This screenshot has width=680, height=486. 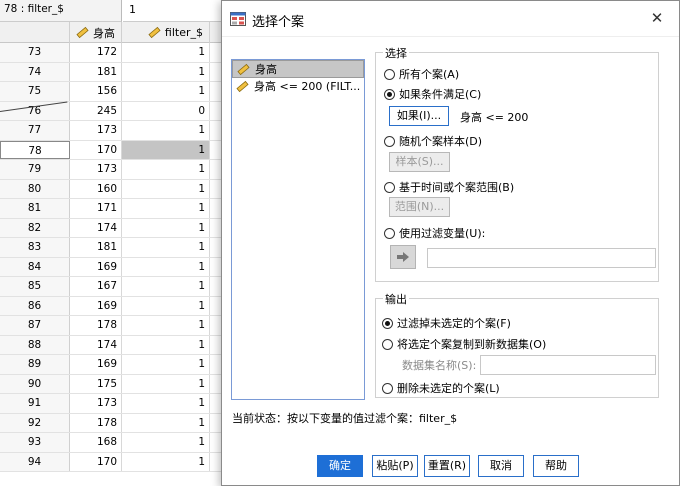 What do you see at coordinates (96, 91) in the screenshot?
I see `cell-height: 156` at bounding box center [96, 91].